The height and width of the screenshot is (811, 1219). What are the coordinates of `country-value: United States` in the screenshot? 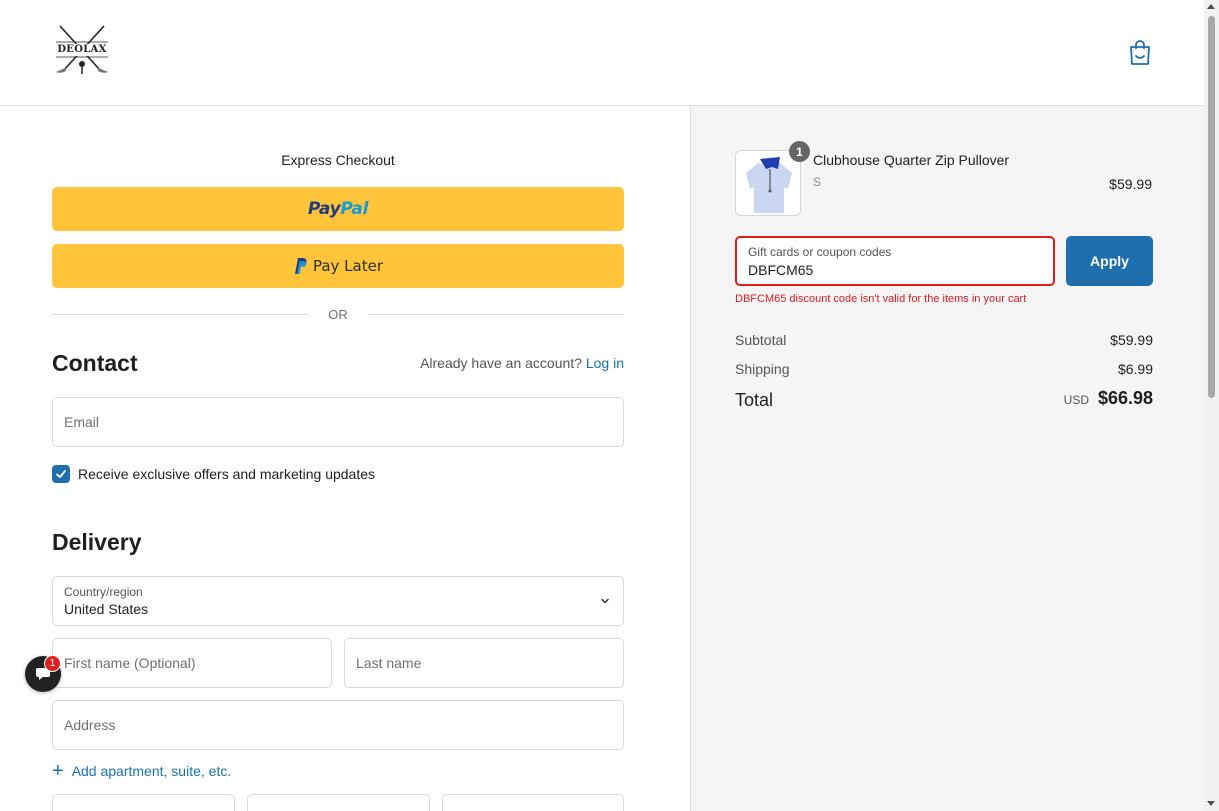 It's located at (106, 609).